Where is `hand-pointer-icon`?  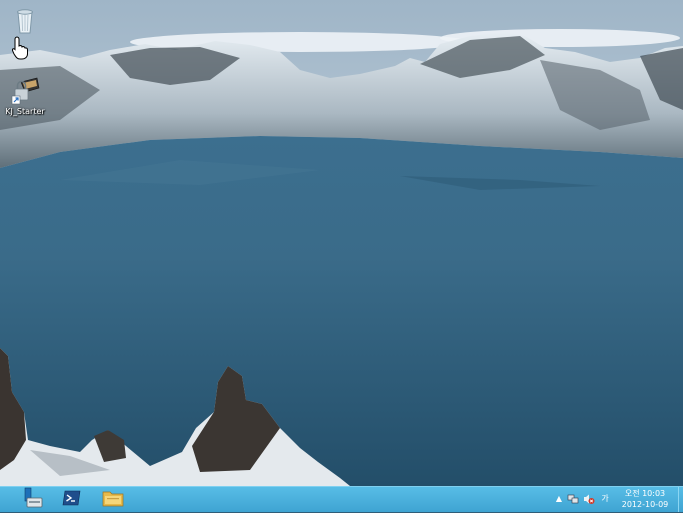
hand-pointer-icon is located at coordinates (19, 48).